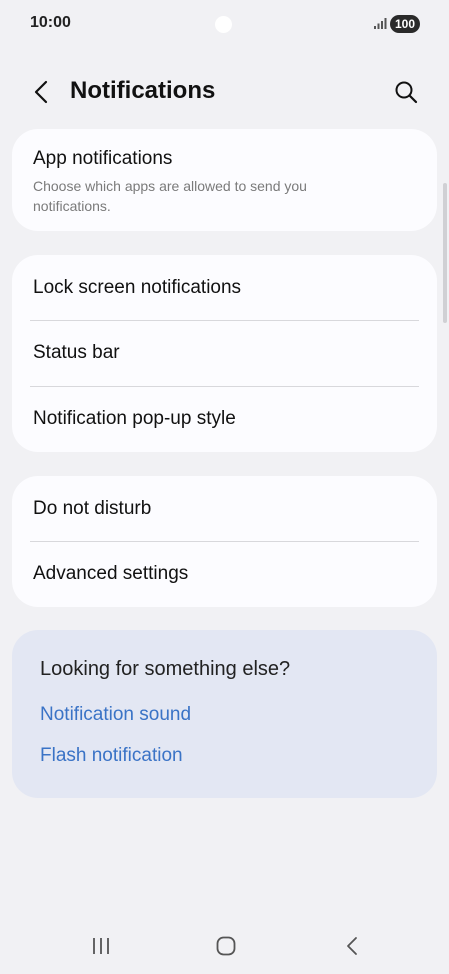 The image size is (449, 974). I want to click on recents-icon, so click(101, 946).